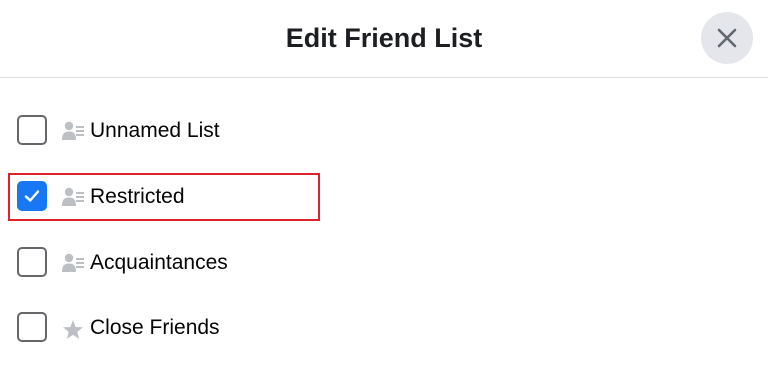  Describe the element at coordinates (159, 262) in the screenshot. I see `list-item-label: Acquaintances` at that location.